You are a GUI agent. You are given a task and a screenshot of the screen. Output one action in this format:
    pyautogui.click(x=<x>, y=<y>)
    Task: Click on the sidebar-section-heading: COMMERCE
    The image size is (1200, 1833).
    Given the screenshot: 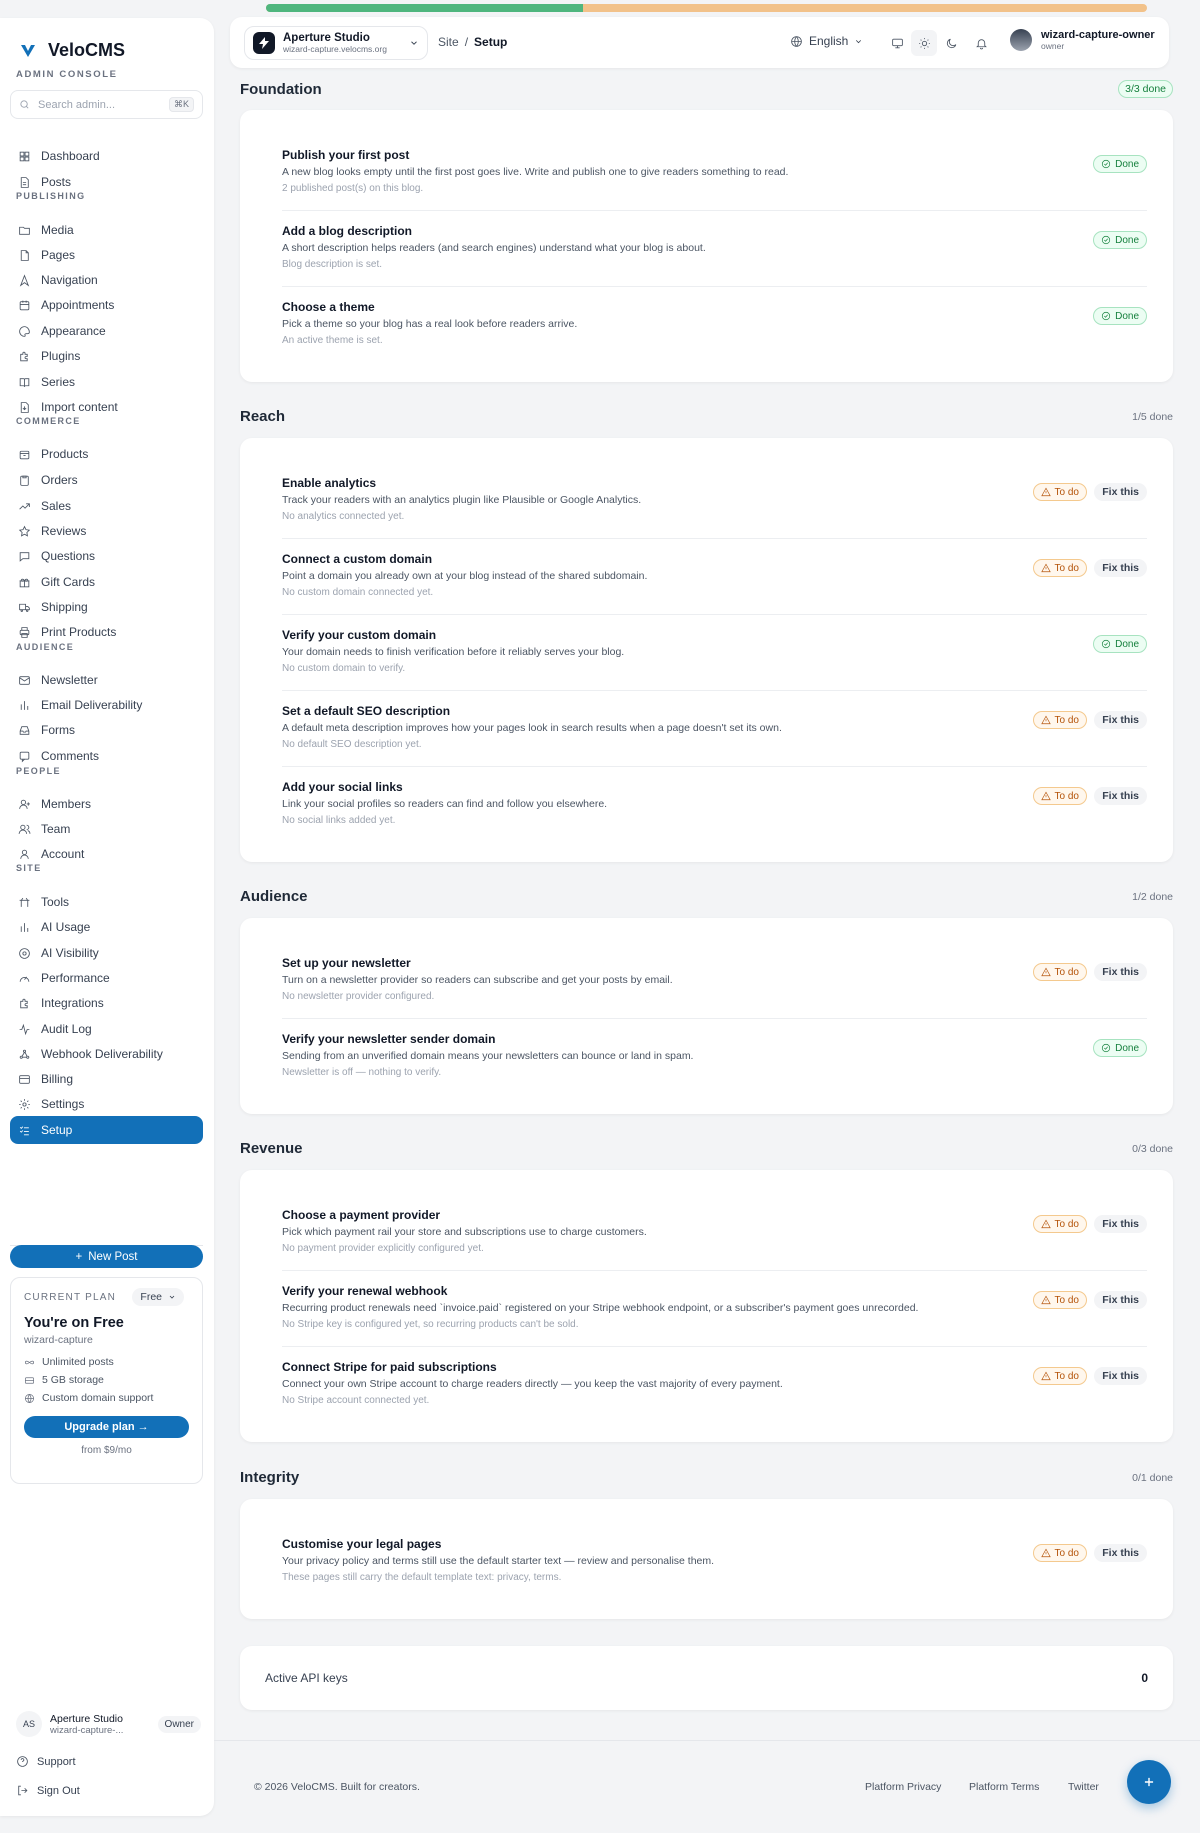 What is the action you would take?
    pyautogui.click(x=48, y=421)
    